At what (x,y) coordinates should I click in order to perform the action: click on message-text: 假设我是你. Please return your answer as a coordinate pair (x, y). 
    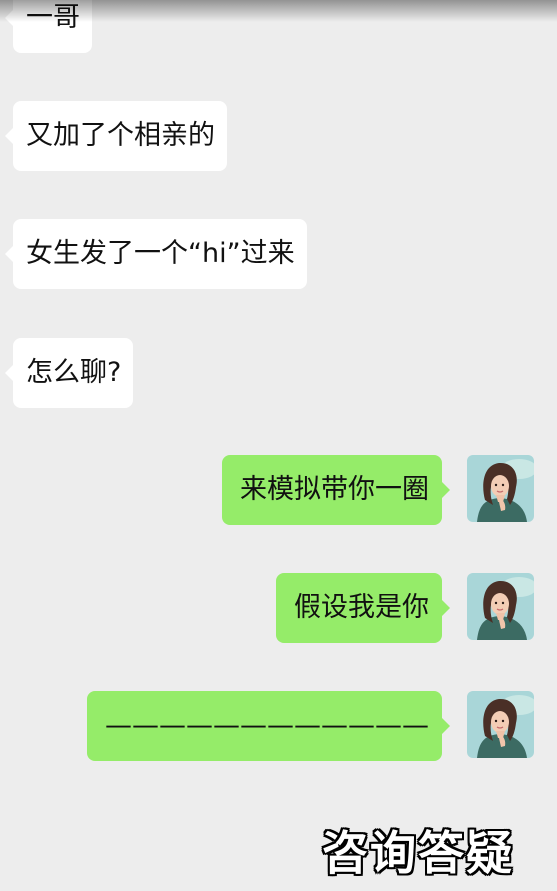
    Looking at the image, I should click on (361, 607).